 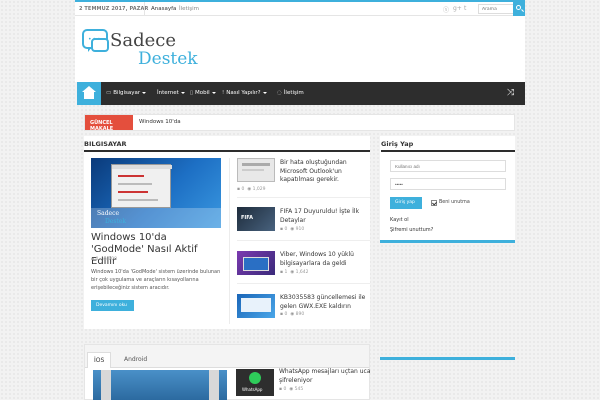 What do you see at coordinates (203, 93) in the screenshot?
I see `nav-item-mobil: ▯ Mobil` at bounding box center [203, 93].